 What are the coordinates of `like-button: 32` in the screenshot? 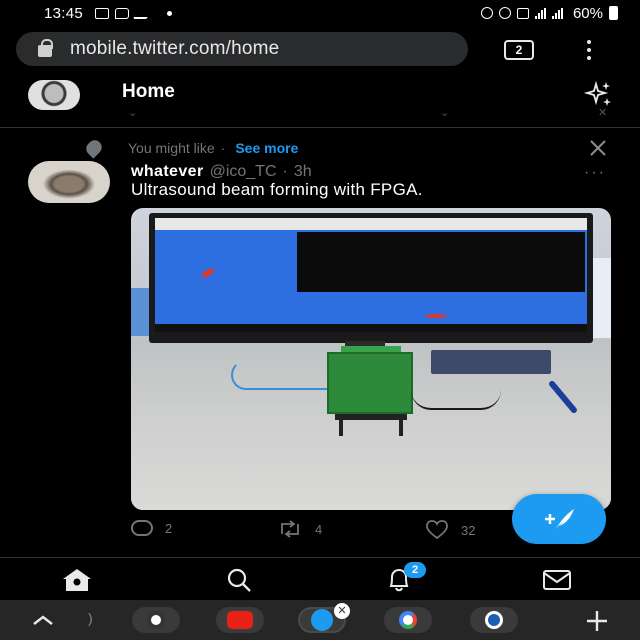 It's located at (450, 530).